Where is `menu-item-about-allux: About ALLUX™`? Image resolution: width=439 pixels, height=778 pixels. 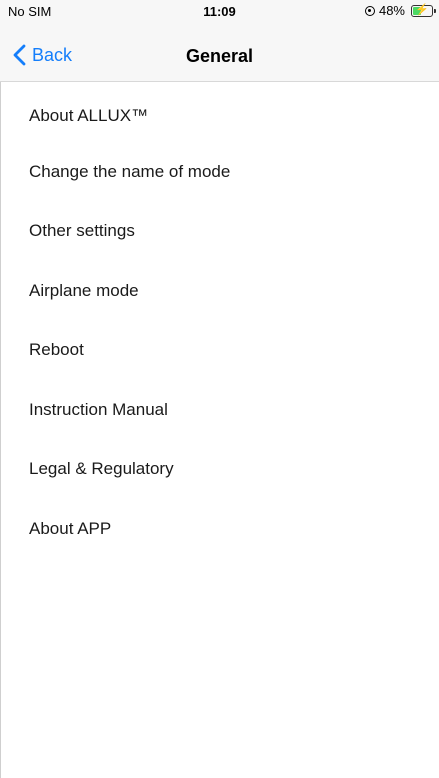
menu-item-about-allux: About ALLUX™ is located at coordinates (219, 112).